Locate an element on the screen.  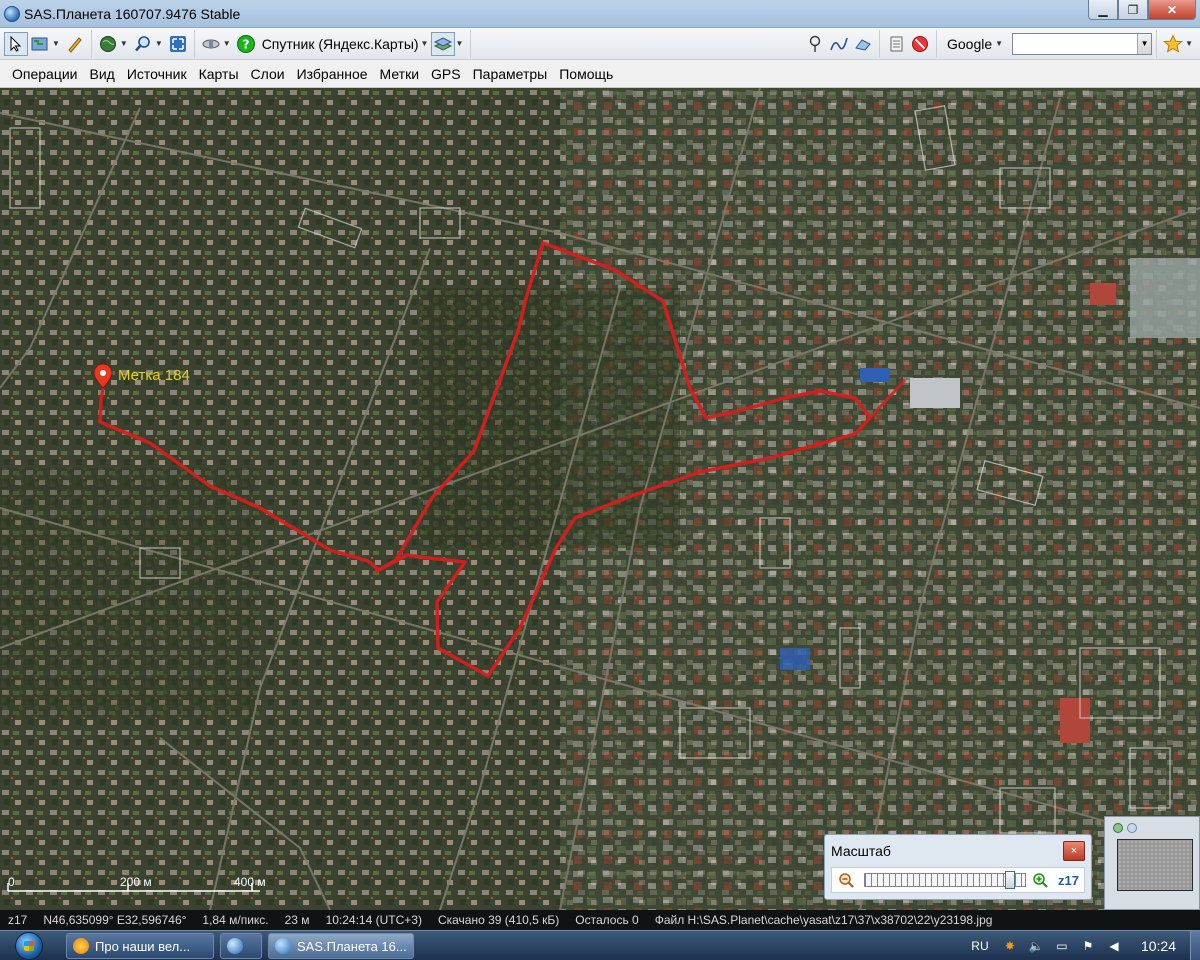
menu-item: Избранное is located at coordinates (332, 74).